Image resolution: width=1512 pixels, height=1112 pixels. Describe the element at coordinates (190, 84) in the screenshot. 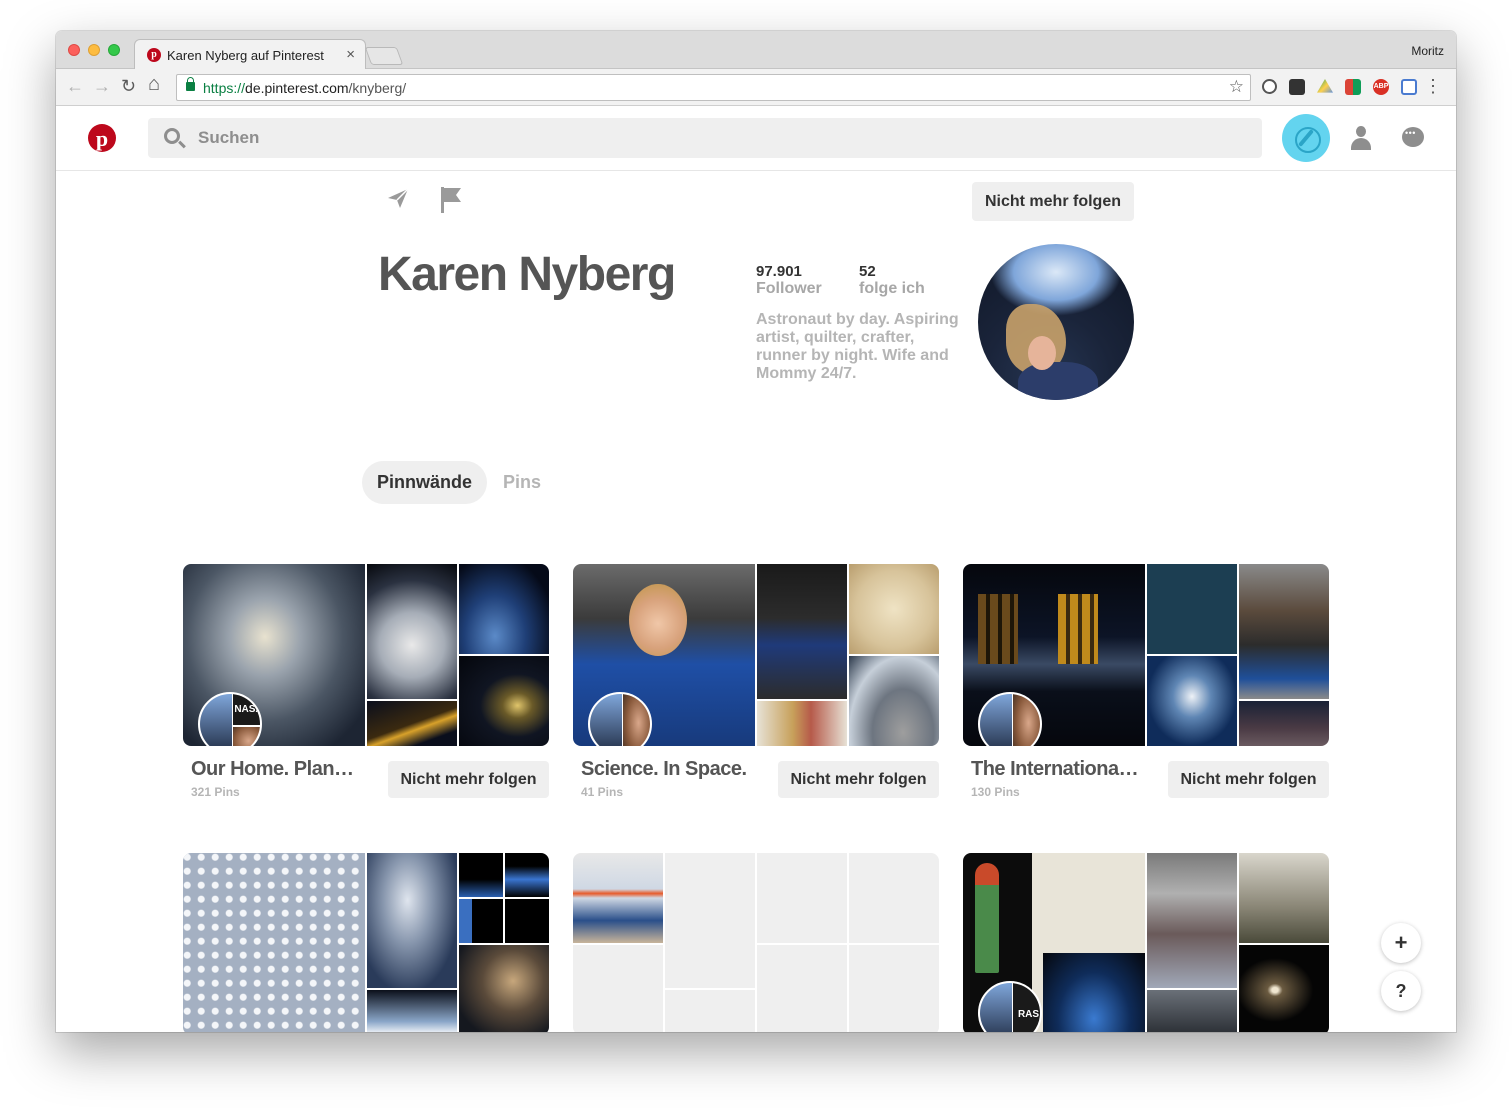

I see `lock-icon` at that location.